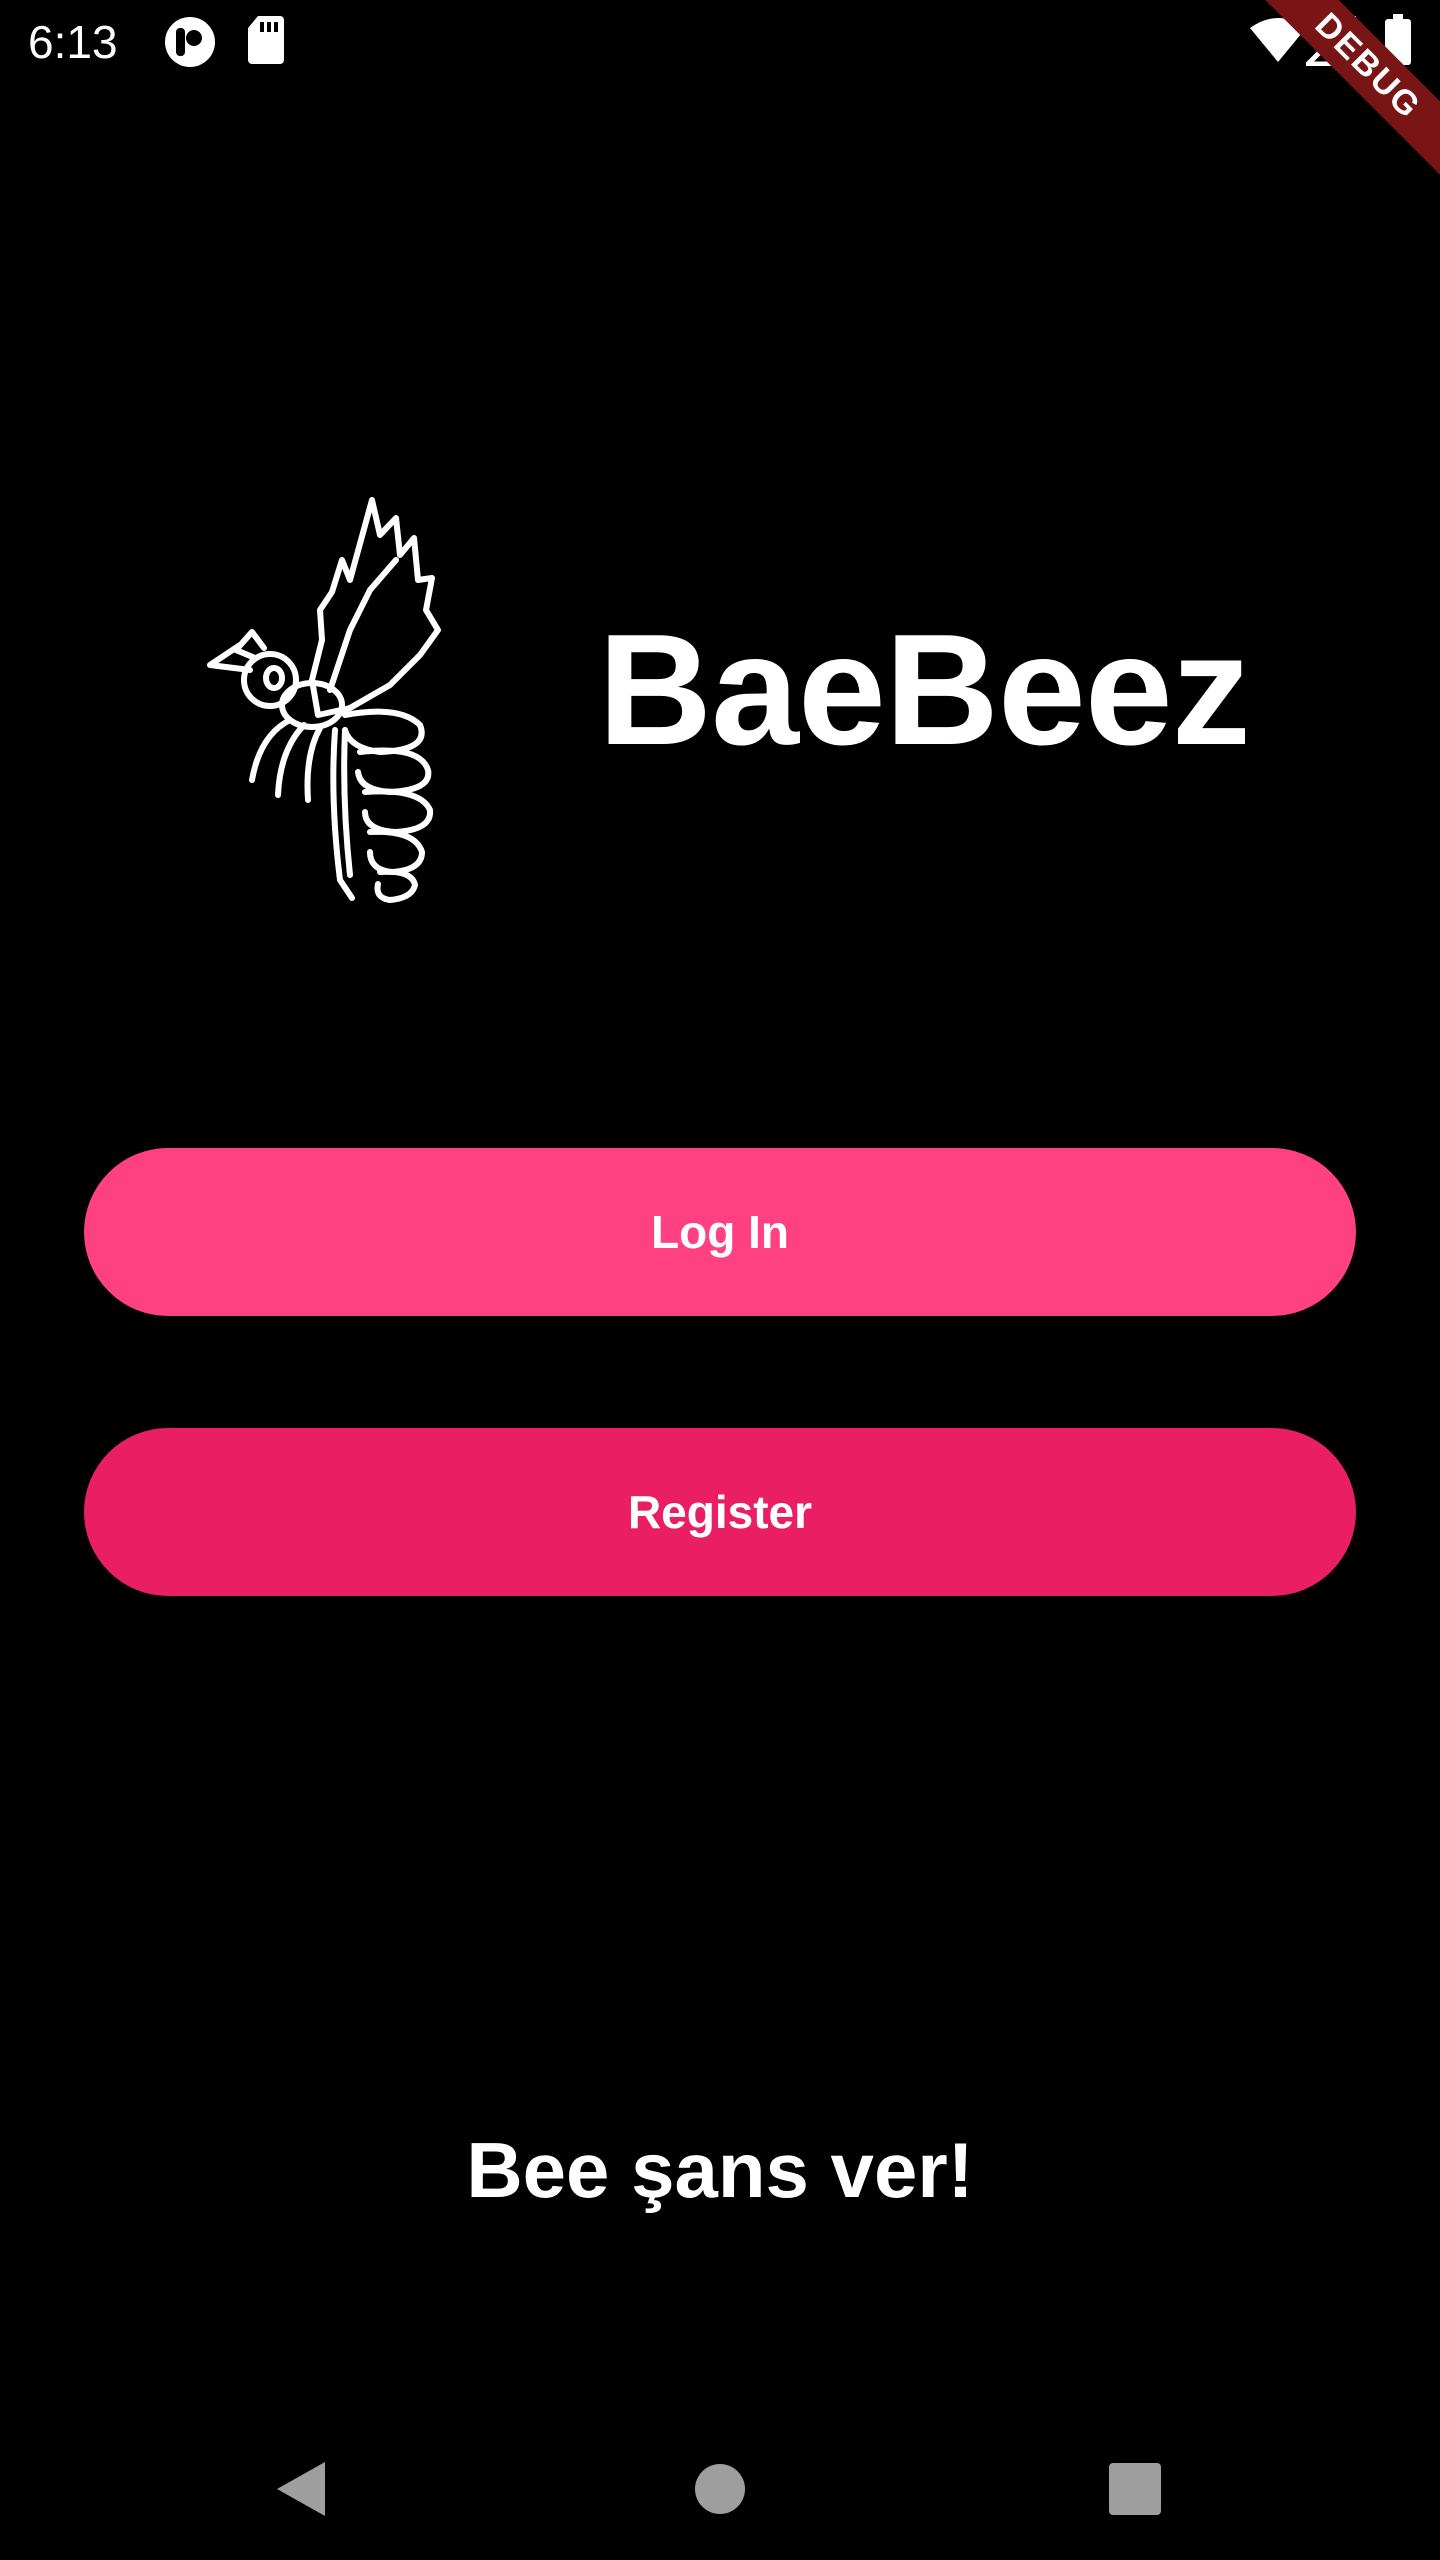  I want to click on status-bar: 6:13, so click(720, 42).